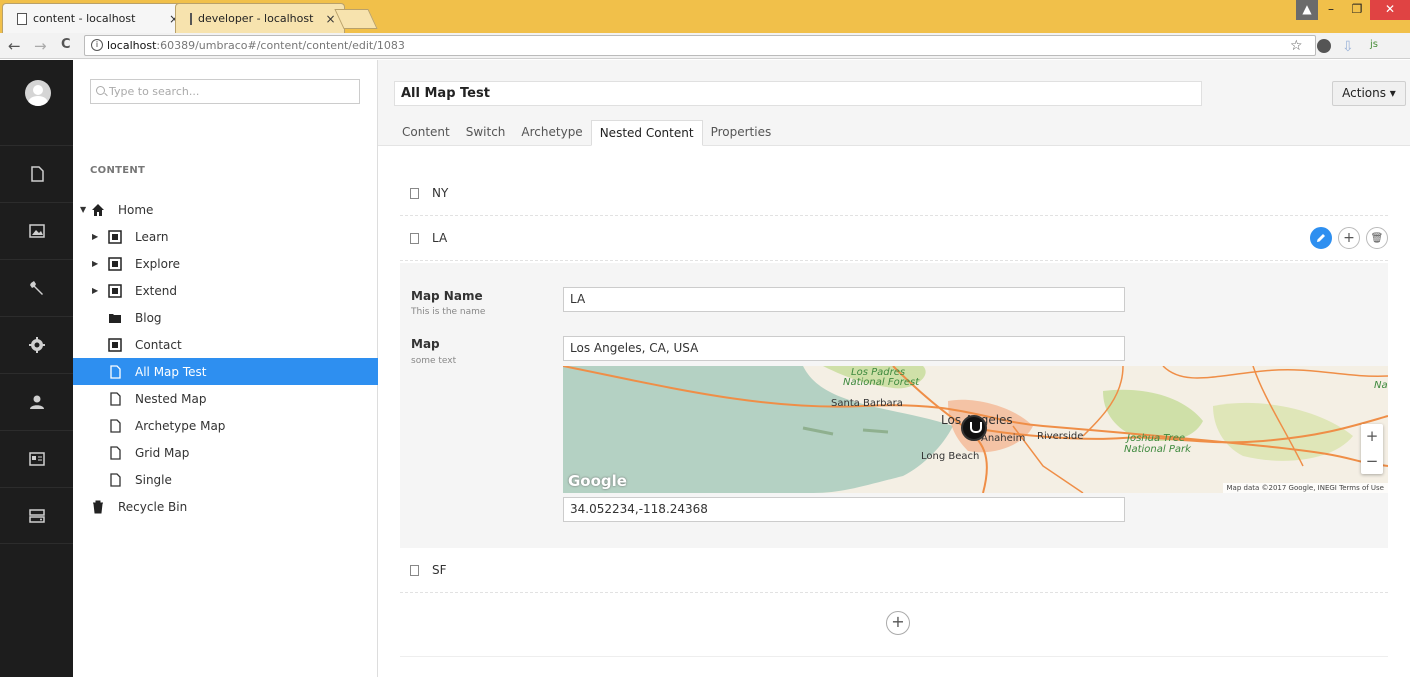 This screenshot has height=677, width=1410. I want to click on tree-node-label: Learn, so click(152, 236).